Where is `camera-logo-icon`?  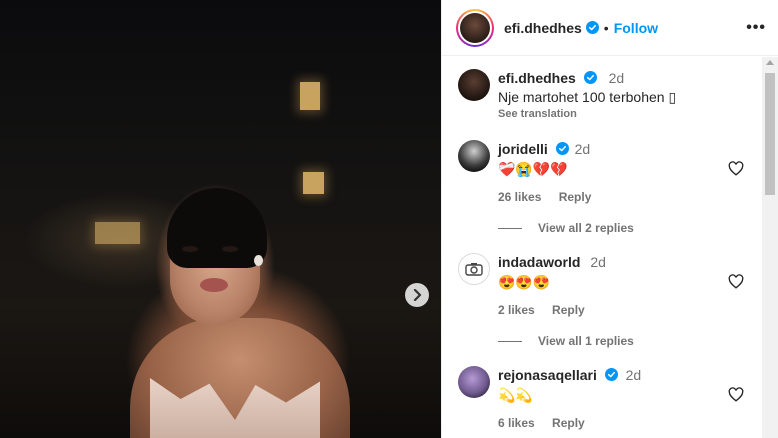 camera-logo-icon is located at coordinates (474, 269).